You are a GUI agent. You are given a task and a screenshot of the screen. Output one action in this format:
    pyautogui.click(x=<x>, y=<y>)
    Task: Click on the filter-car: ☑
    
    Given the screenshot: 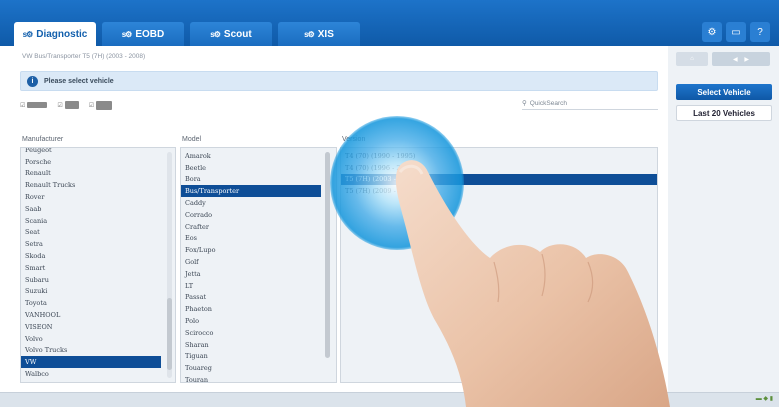 What is the action you would take?
    pyautogui.click(x=34, y=105)
    